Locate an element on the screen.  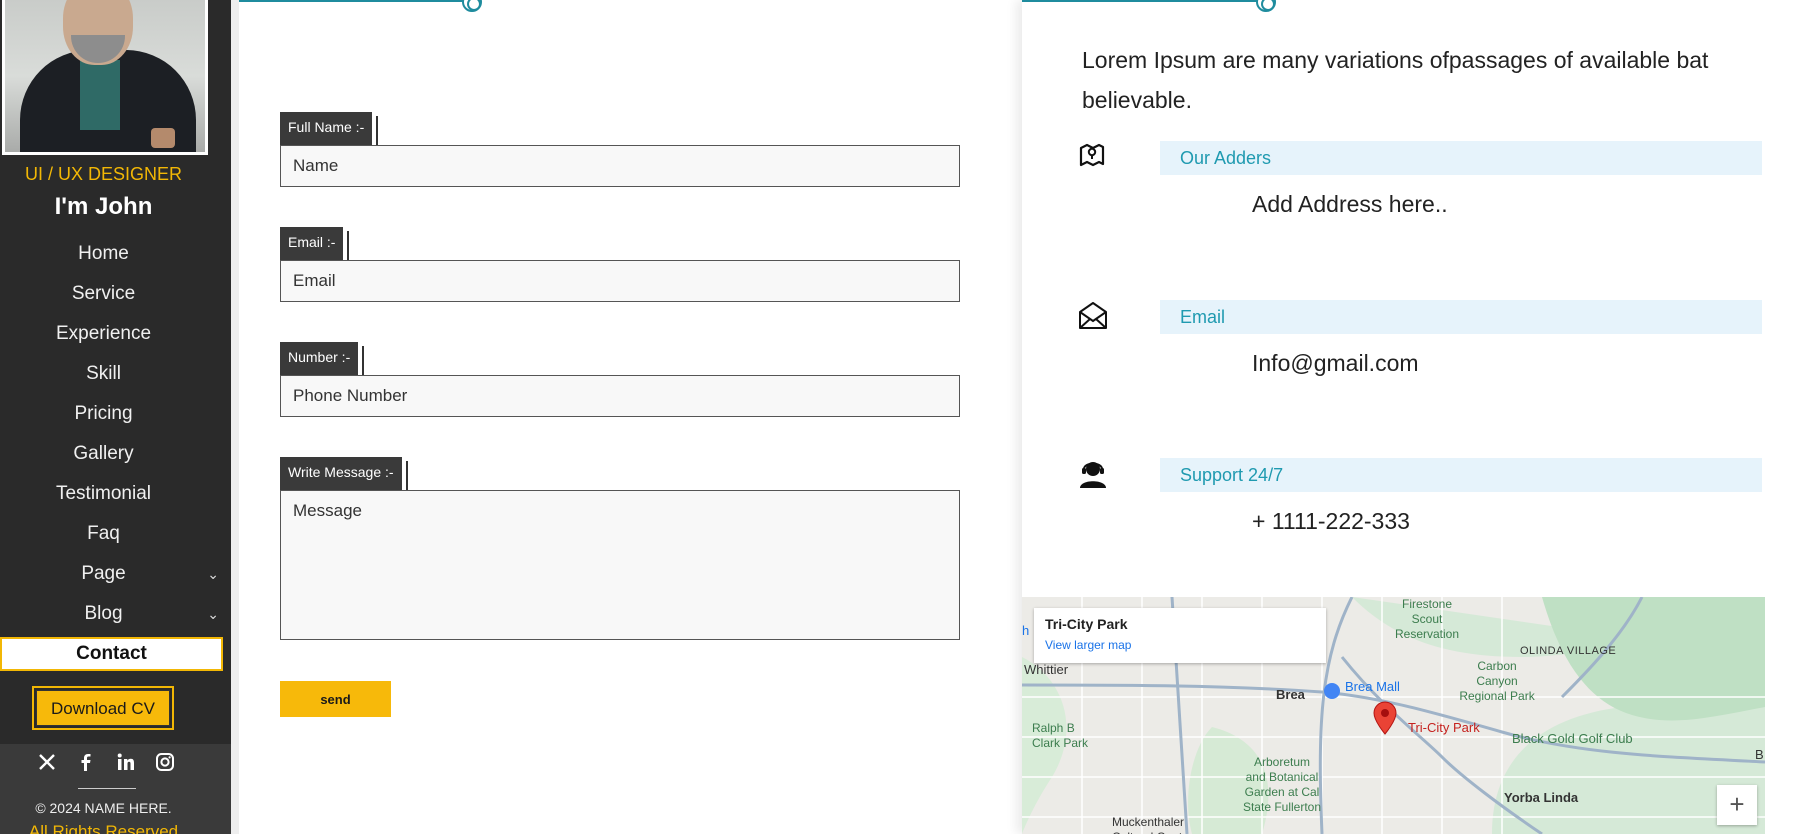
map-pin-icon is located at coordinates (1093, 156).